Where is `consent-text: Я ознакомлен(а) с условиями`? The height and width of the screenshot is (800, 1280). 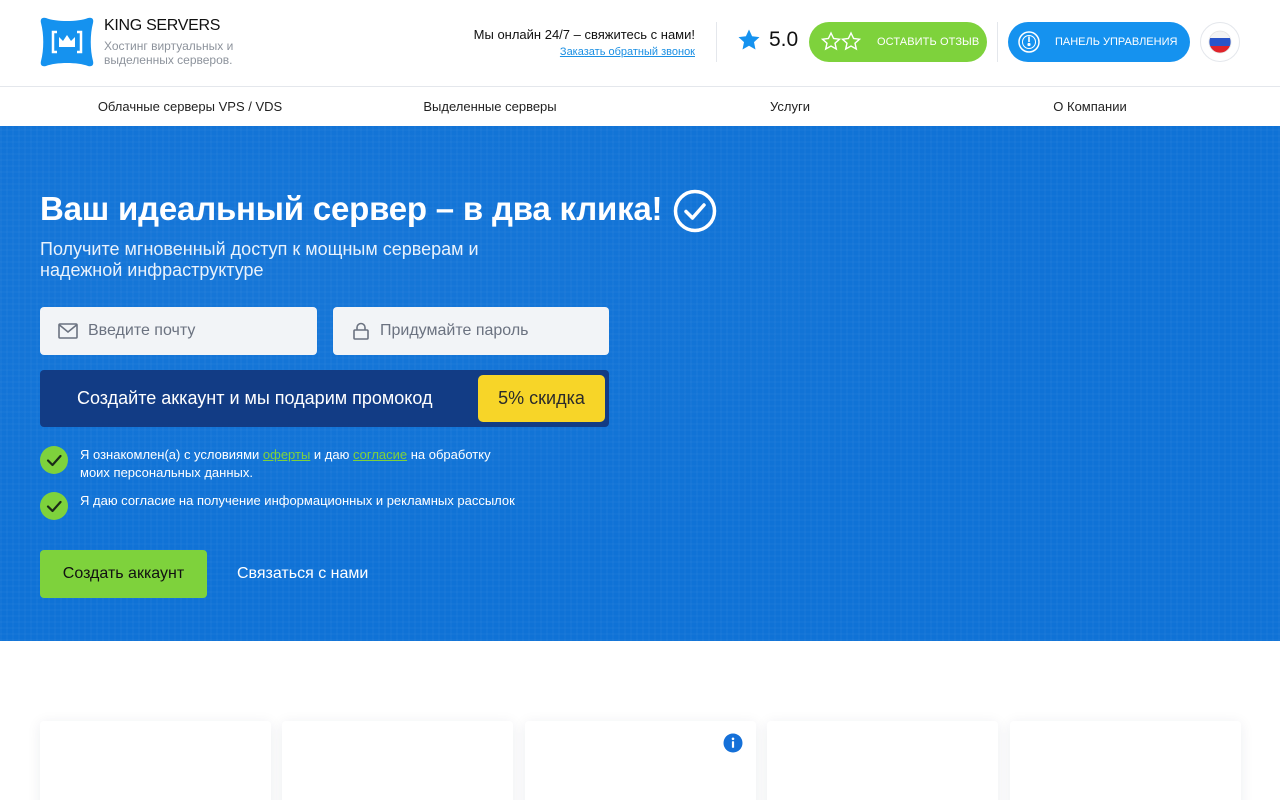 consent-text: Я ознакомлен(а) с условиями is located at coordinates (171, 454).